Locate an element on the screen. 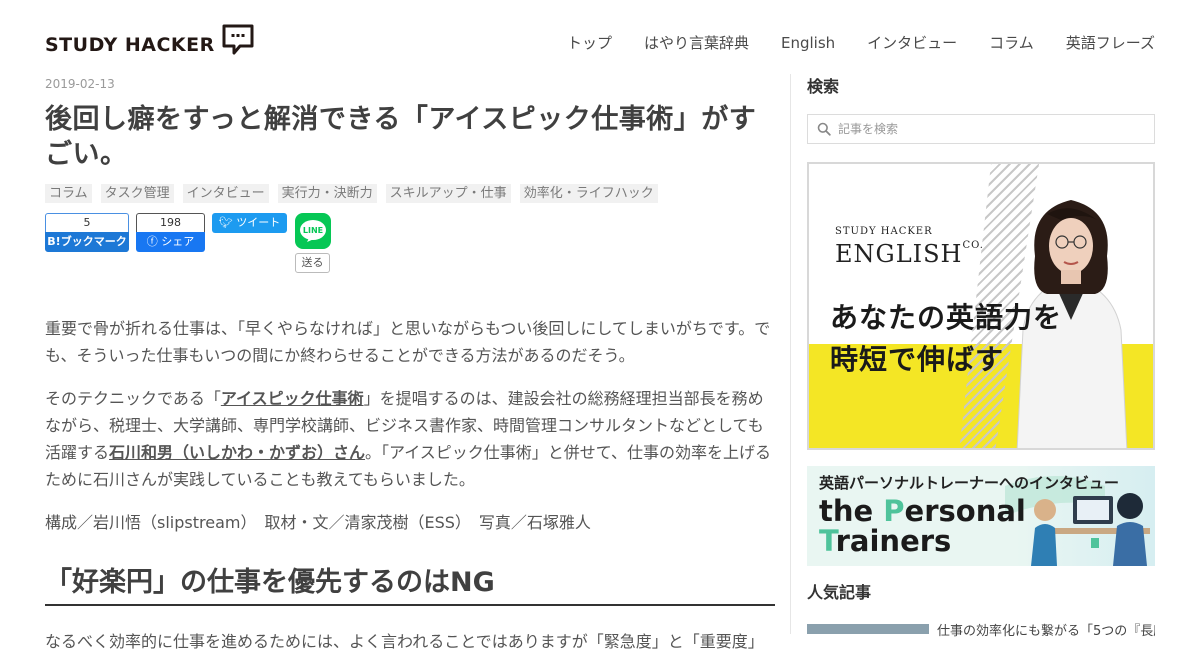 This screenshot has width=1200, height=671. category-tag: インタビュー is located at coordinates (225, 193).